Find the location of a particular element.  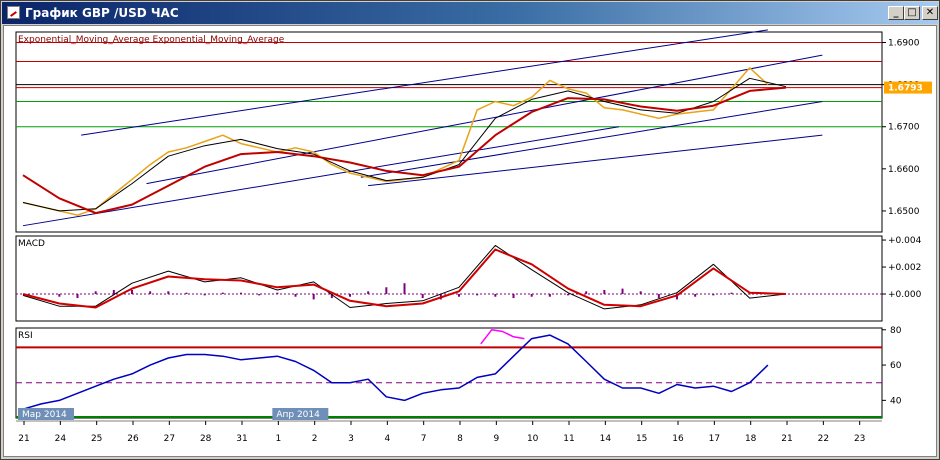

x-axis-label: 3 is located at coordinates (351, 439).